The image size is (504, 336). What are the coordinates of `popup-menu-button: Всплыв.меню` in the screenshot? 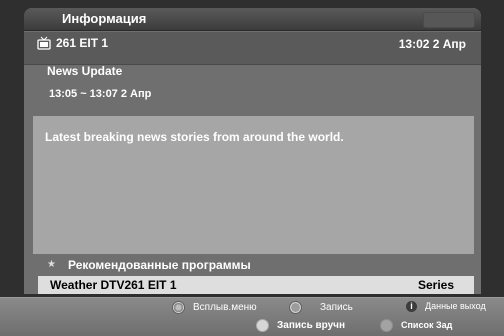 It's located at (214, 307).